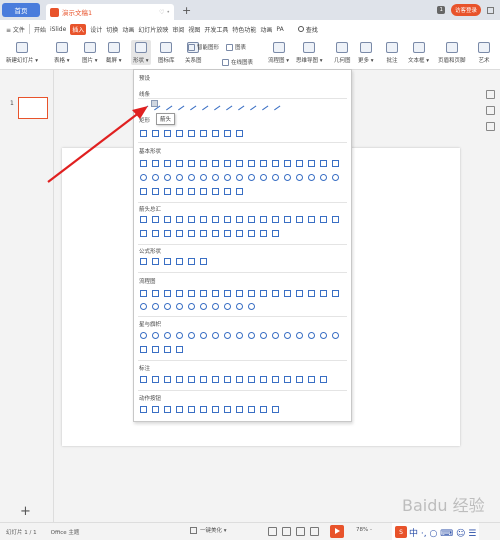 The width and height of the screenshot is (500, 540). What do you see at coordinates (154, 103) in the screenshot?
I see `arrow-line-shape-hovered` at bounding box center [154, 103].